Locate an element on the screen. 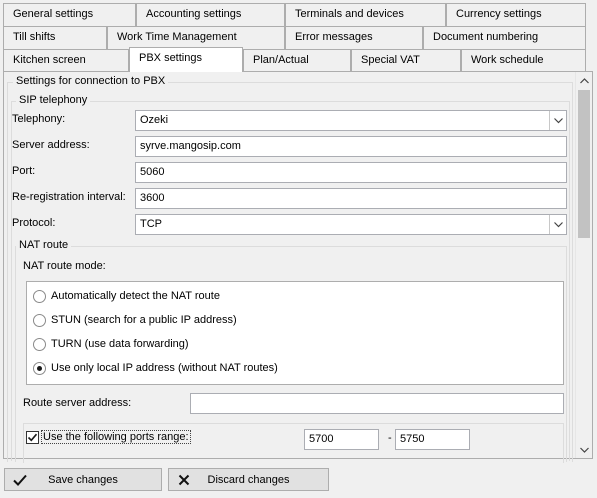 Image resolution: width=597 pixels, height=498 pixels. discard-changes-label: Discard changes is located at coordinates (248, 479).